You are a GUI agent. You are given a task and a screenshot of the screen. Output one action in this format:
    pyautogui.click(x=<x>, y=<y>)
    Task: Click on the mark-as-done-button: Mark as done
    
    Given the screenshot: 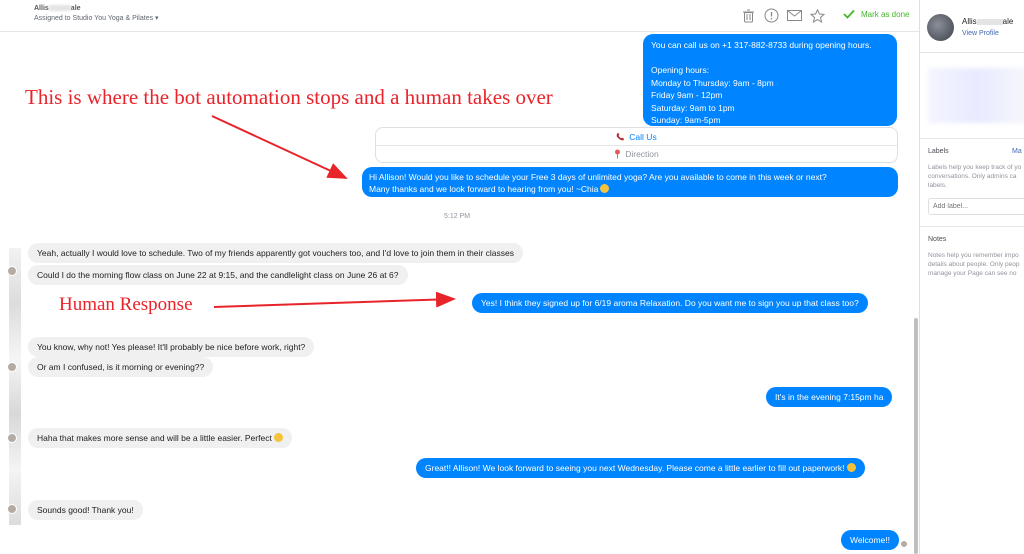 What is the action you would take?
    pyautogui.click(x=876, y=14)
    